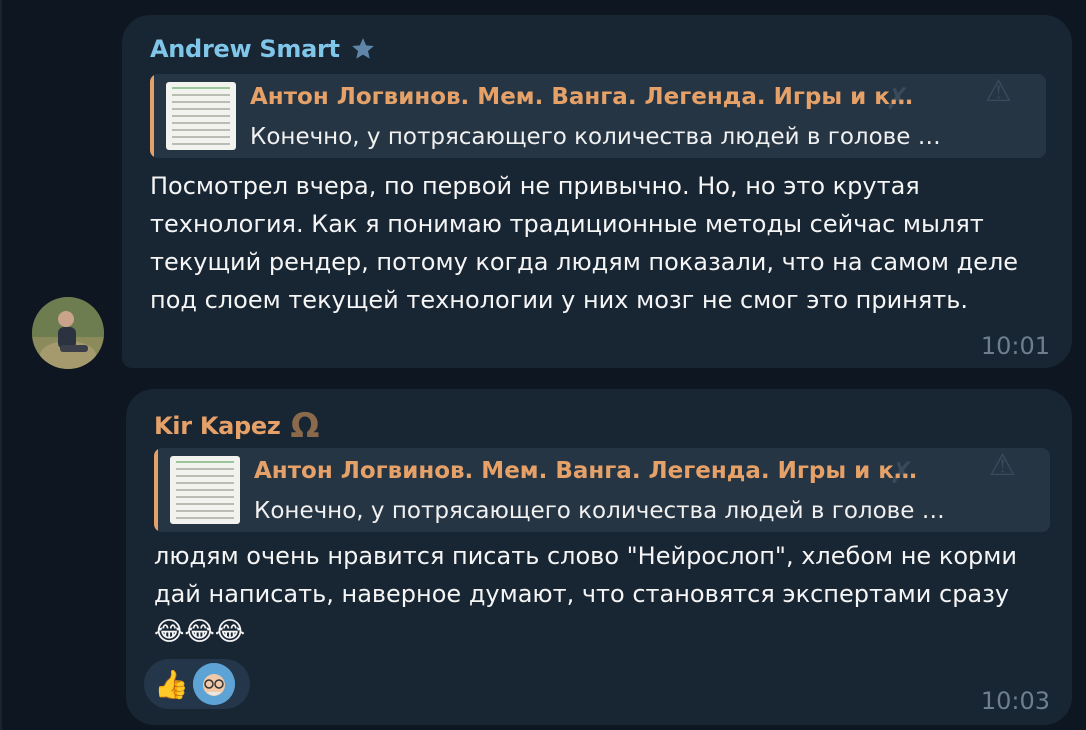 This screenshot has width=1086, height=730. Describe the element at coordinates (200, 632) in the screenshot. I see `laughing-emoji: 😂😂😂` at that location.